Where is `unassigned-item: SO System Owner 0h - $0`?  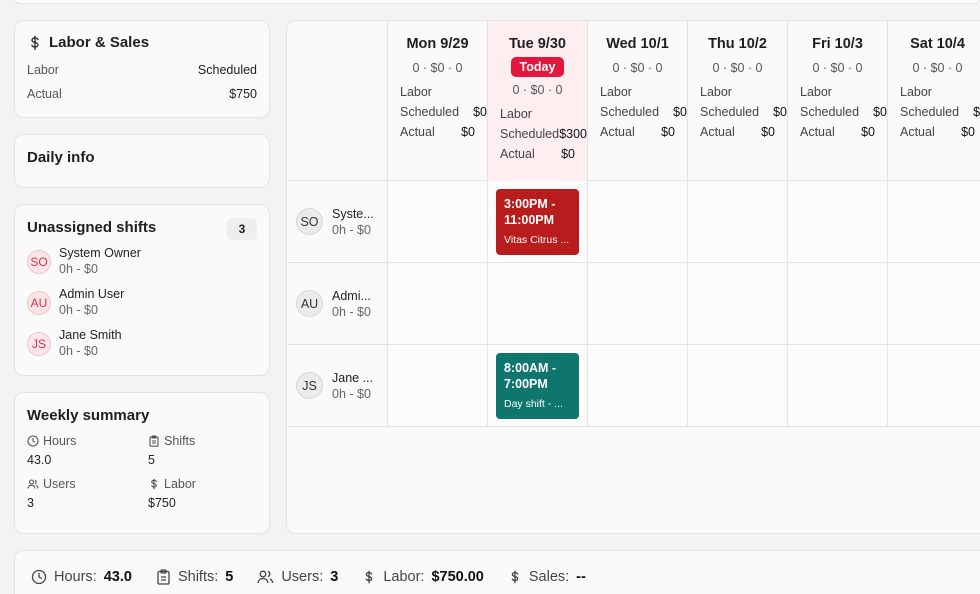
unassigned-item: SO System Owner 0h - $0 is located at coordinates (142, 261).